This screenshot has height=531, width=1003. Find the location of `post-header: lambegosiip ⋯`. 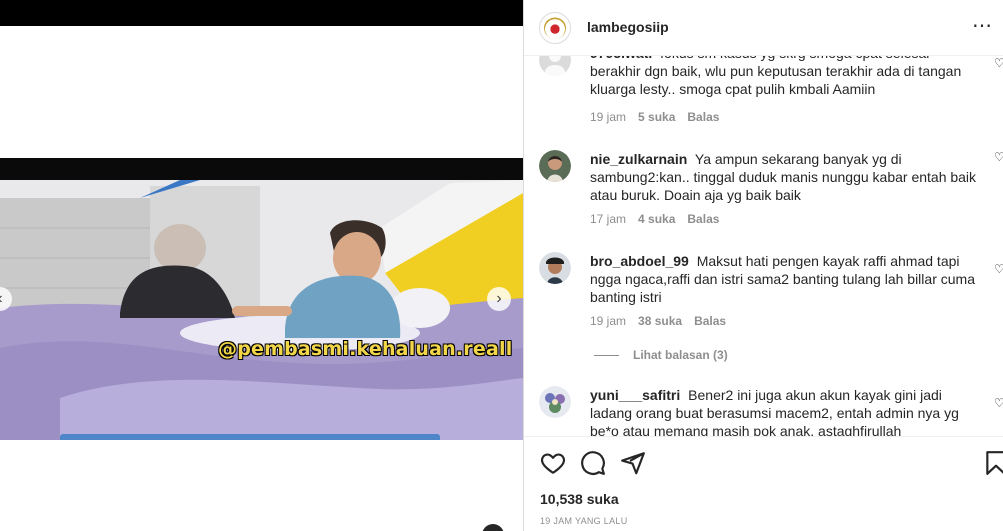

post-header: lambegosiip ⋯ is located at coordinates (763, 28).